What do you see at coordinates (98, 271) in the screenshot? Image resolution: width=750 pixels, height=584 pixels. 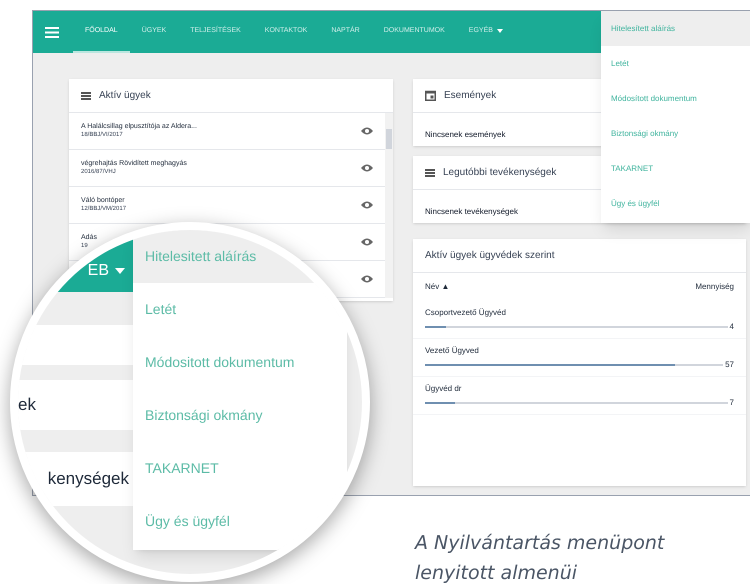 I see `nav-tab: EB` at bounding box center [98, 271].